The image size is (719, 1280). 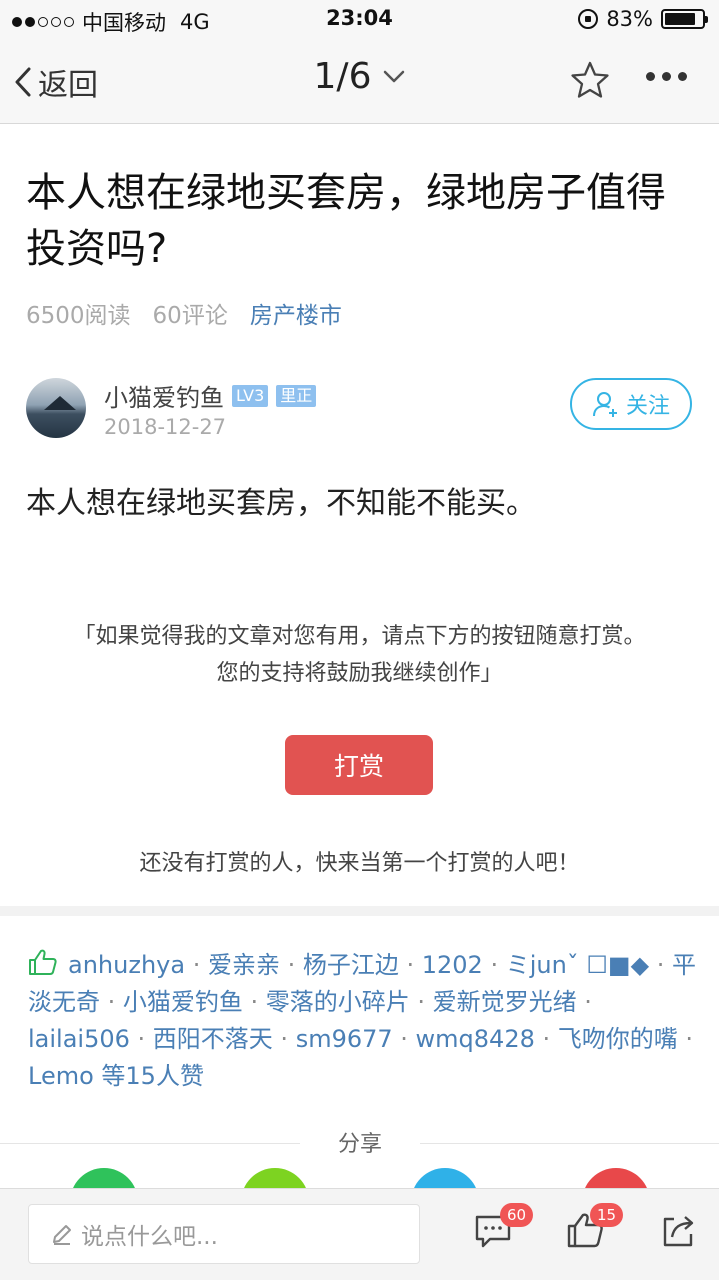 What do you see at coordinates (68, 85) in the screenshot?
I see `back-label: 返回` at bounding box center [68, 85].